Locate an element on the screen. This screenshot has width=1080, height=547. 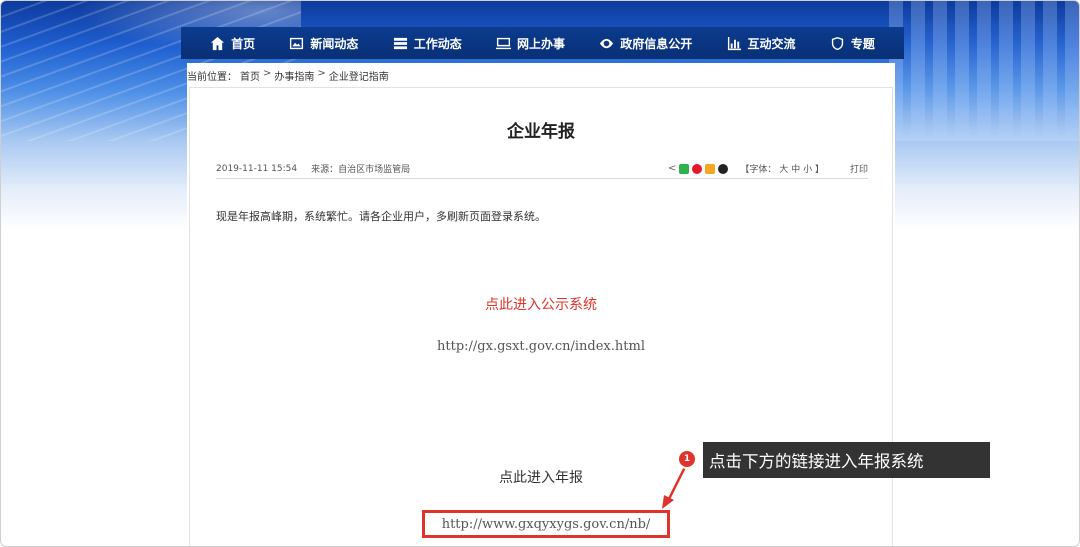
nav-item-work: 工作动态 is located at coordinates (427, 43).